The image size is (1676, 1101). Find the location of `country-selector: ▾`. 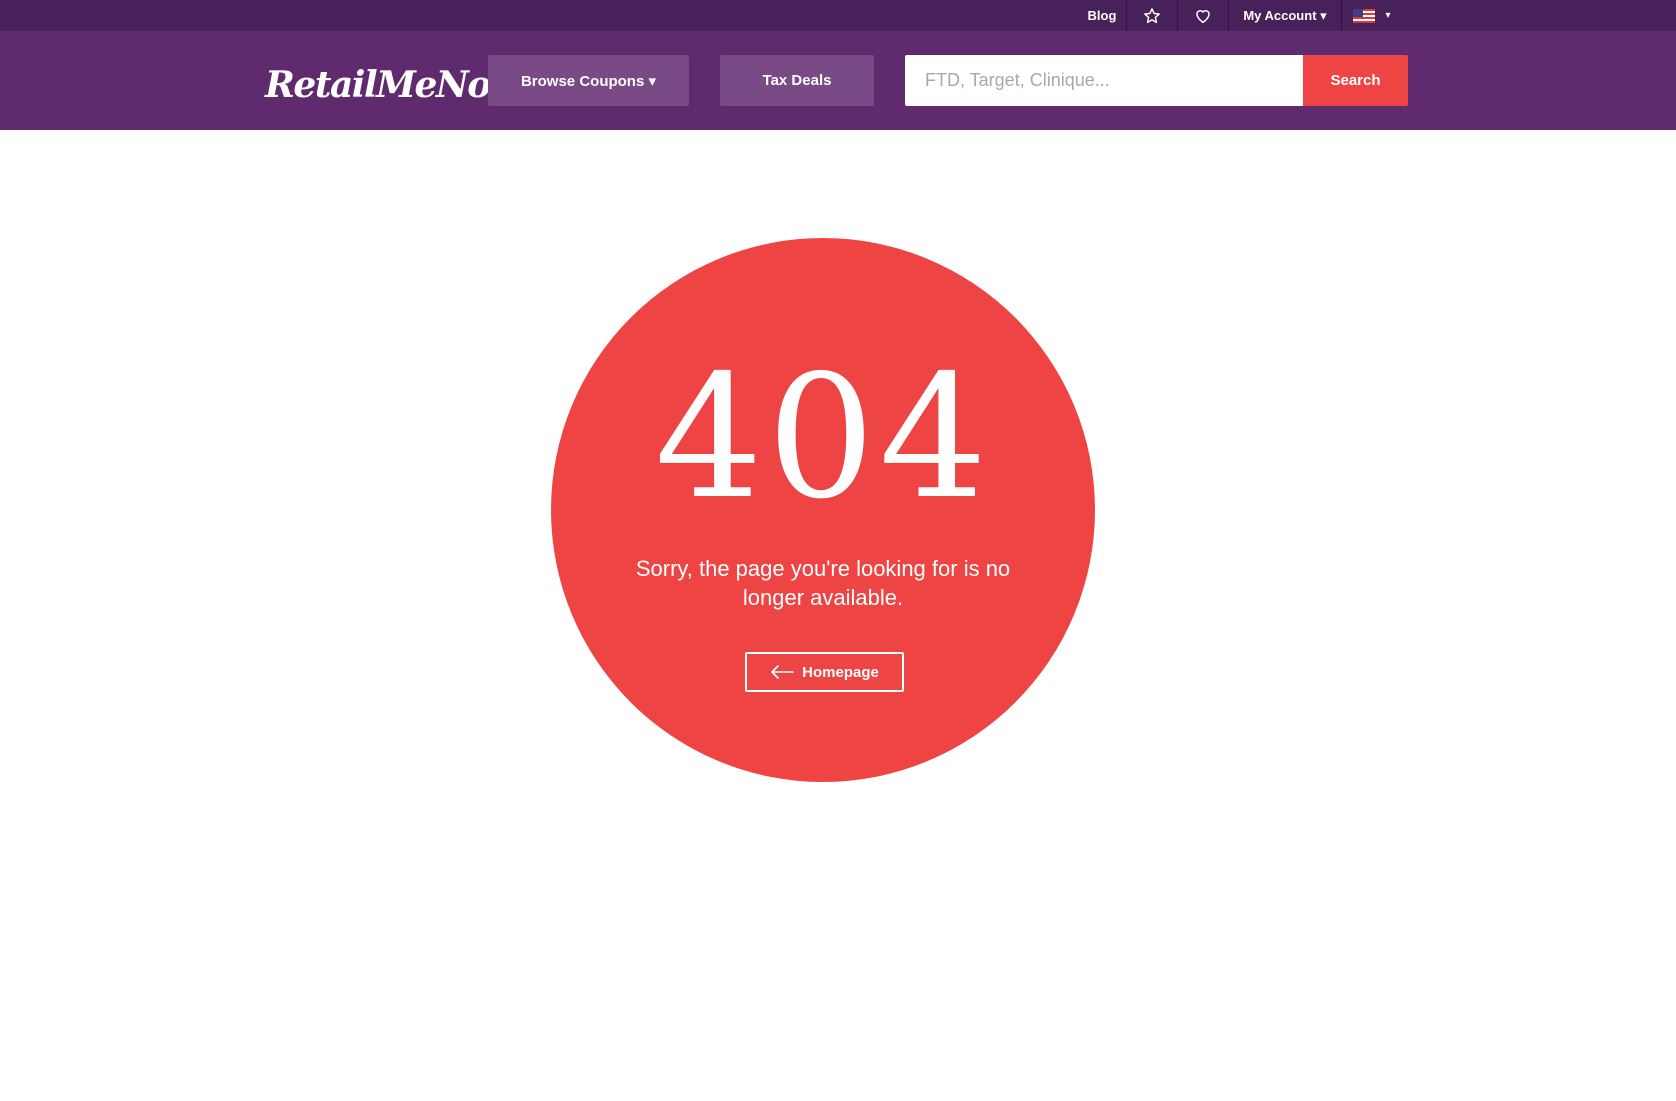

country-selector: ▾ is located at coordinates (1372, 15).